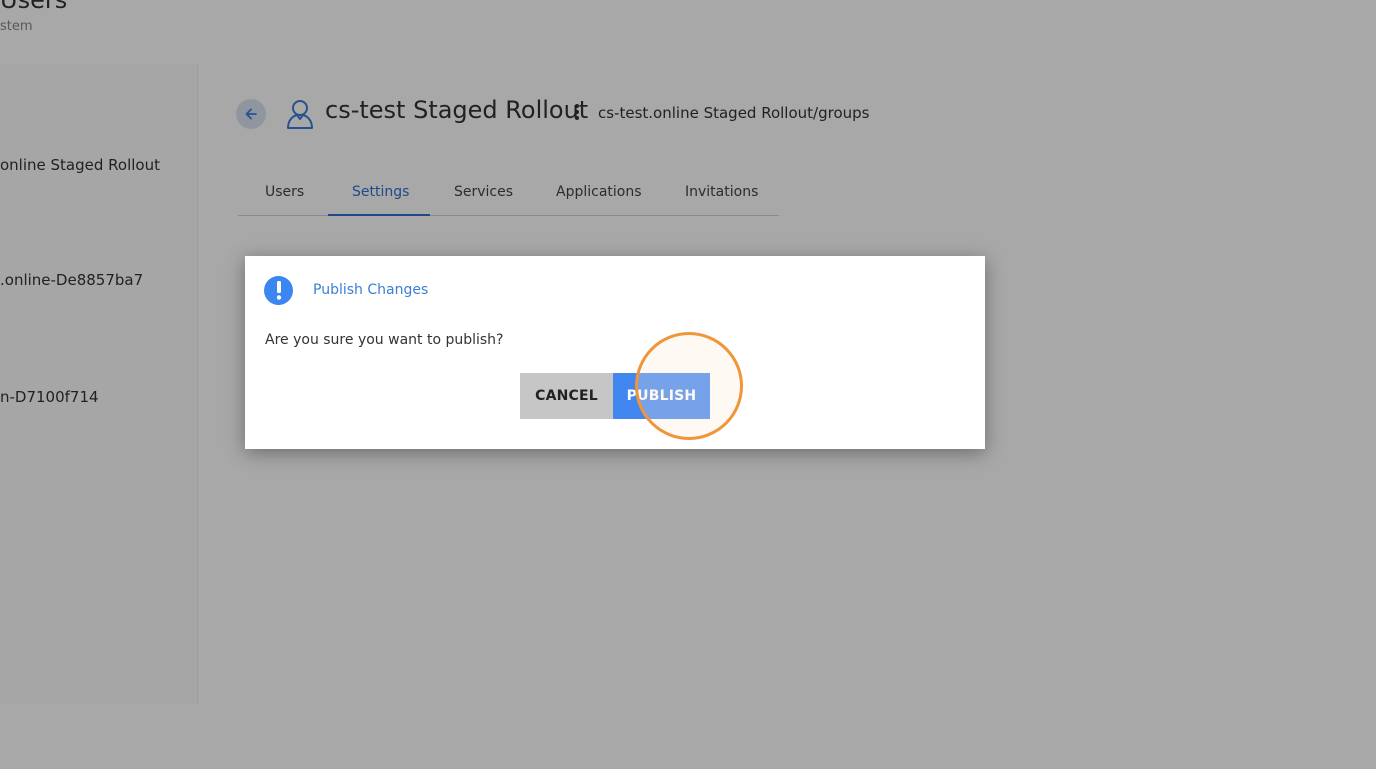 The image size is (1376, 769). I want to click on exclamation-icon, so click(278, 290).